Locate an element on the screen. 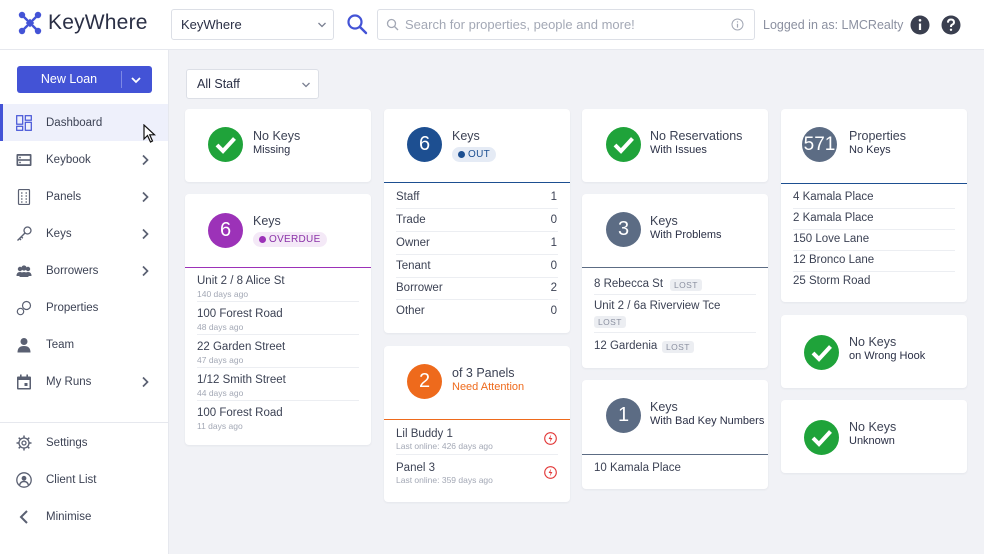  problem-row-address: 12 Gardenia is located at coordinates (625, 346).